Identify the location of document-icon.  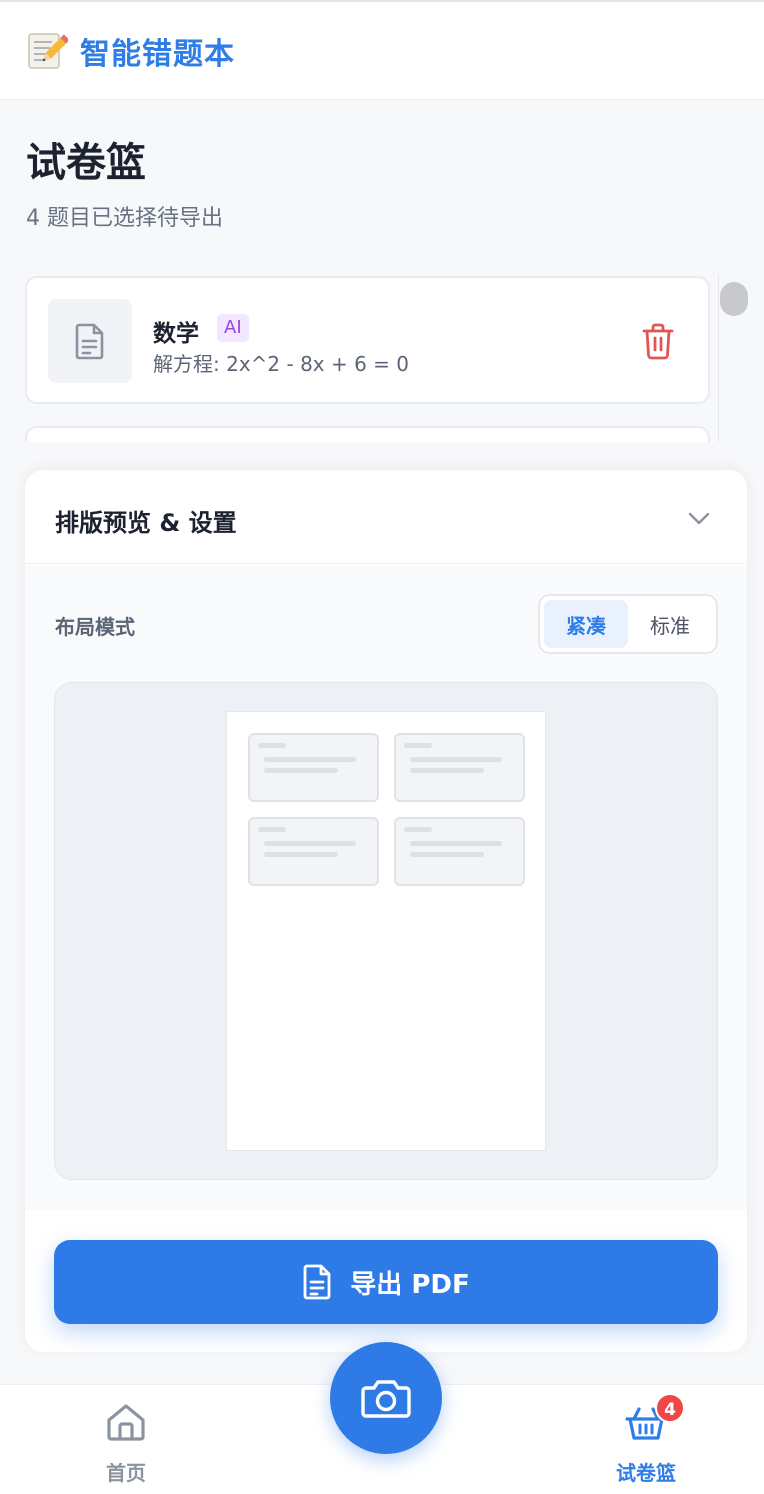
(89, 341).